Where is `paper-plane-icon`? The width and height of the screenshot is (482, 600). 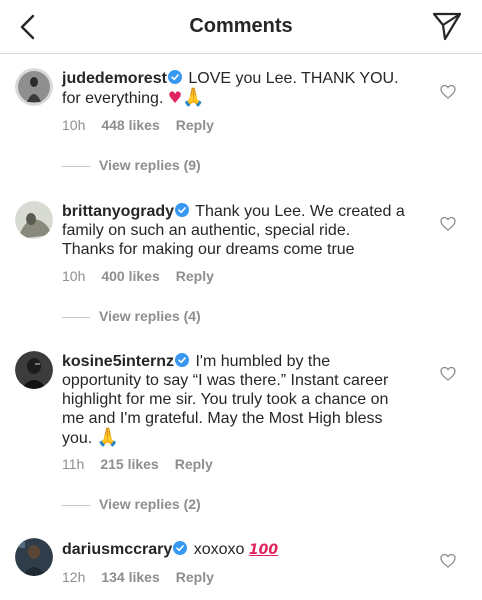 paper-plane-icon is located at coordinates (447, 26).